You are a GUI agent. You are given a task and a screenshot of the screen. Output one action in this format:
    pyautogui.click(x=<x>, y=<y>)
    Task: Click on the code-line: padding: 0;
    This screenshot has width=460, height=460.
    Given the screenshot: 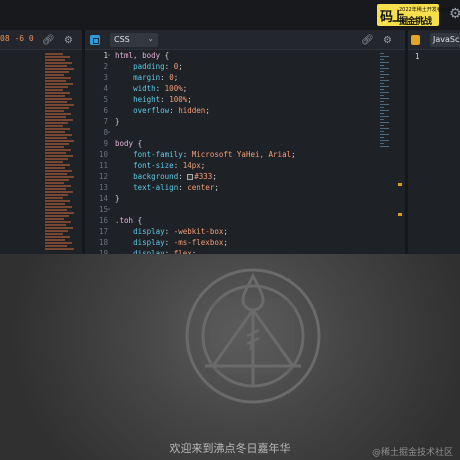 What is the action you would take?
    pyautogui.click(x=235, y=66)
    